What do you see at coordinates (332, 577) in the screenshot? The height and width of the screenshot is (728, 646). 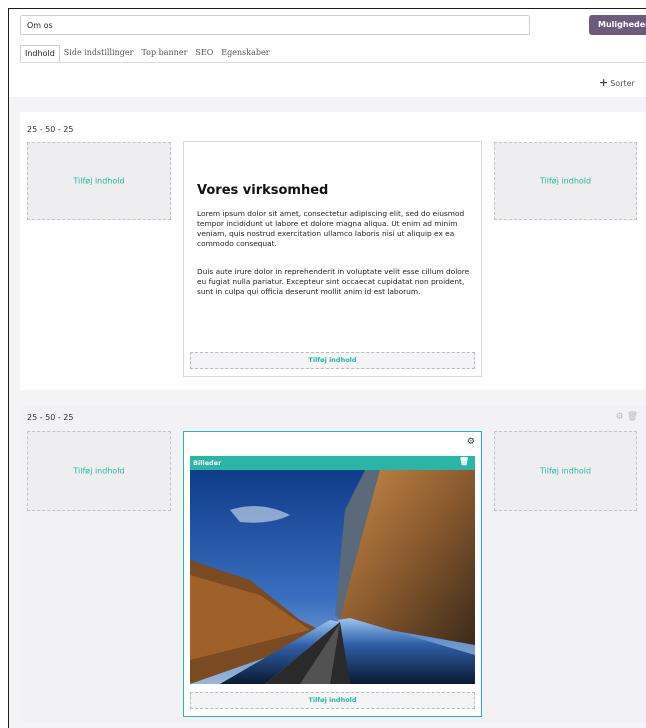 I see `gallery-image` at bounding box center [332, 577].